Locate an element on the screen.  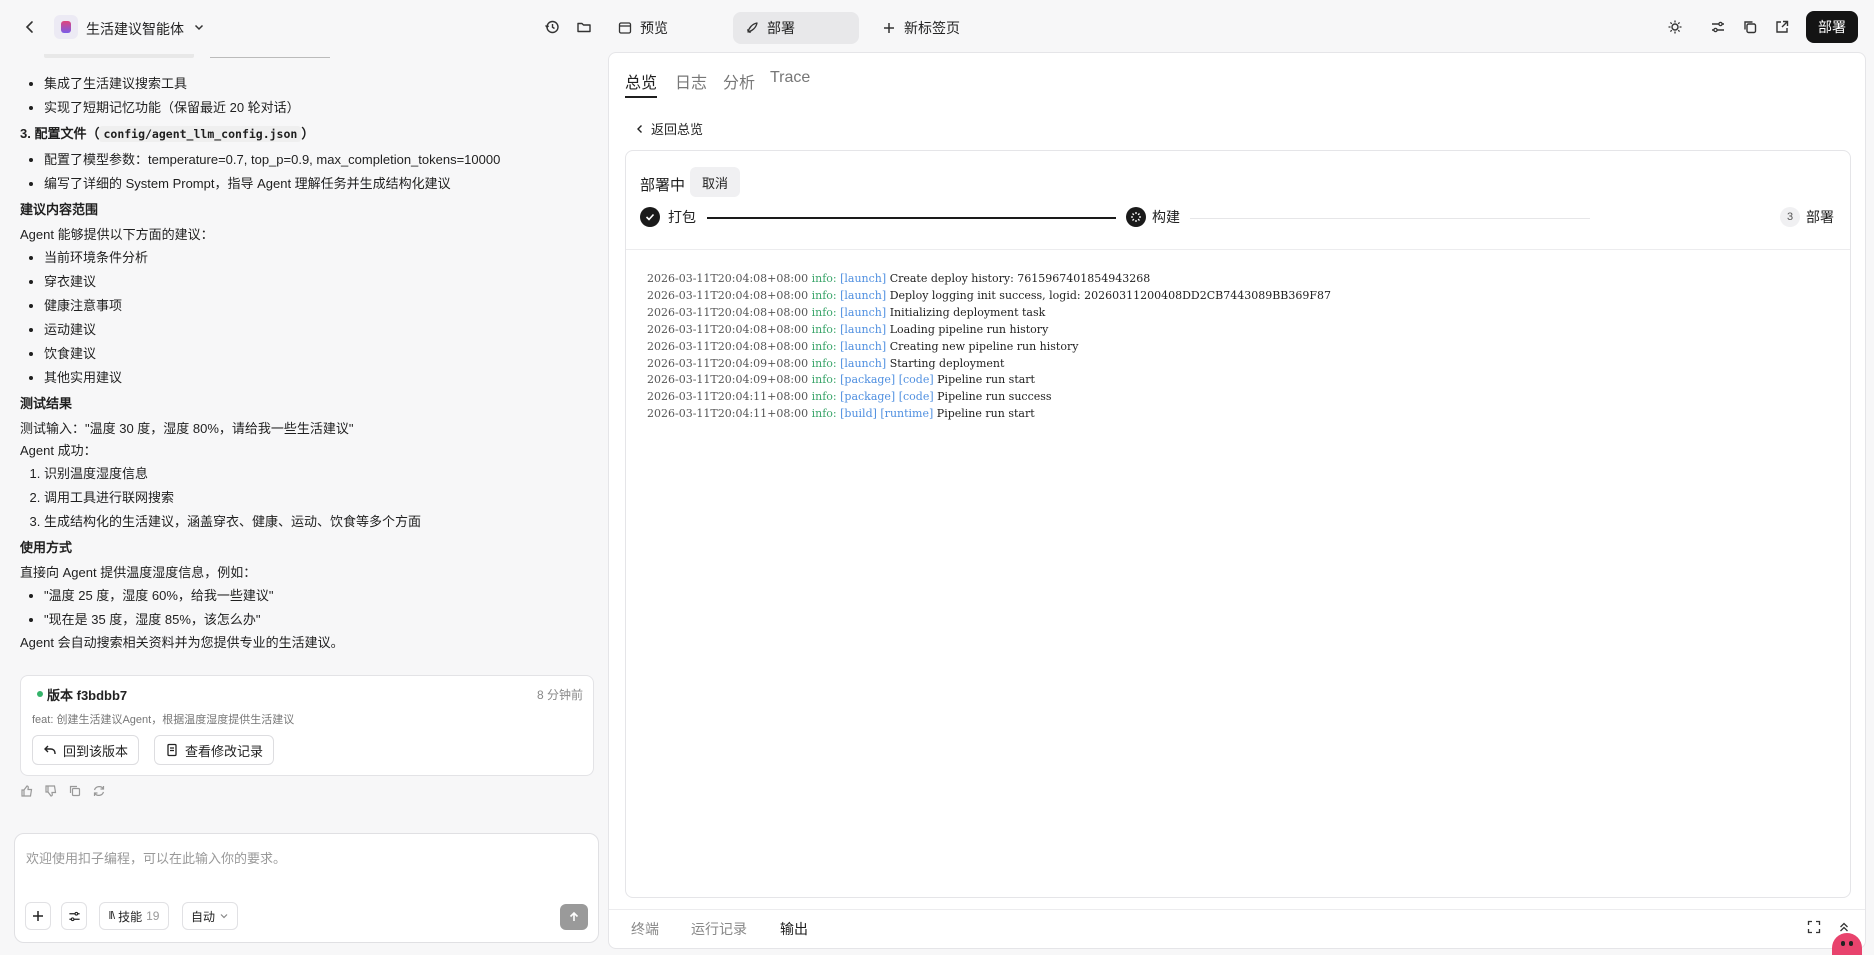
log-message: Pipeline run success is located at coordinates (994, 397).